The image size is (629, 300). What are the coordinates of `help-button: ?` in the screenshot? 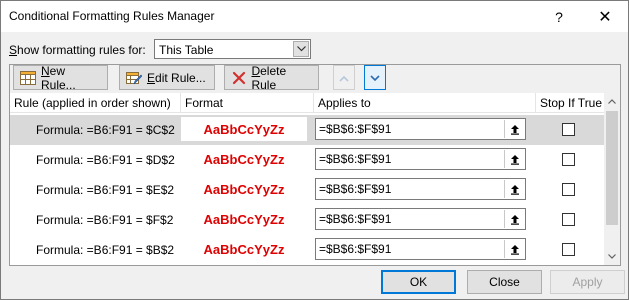 It's located at (559, 16).